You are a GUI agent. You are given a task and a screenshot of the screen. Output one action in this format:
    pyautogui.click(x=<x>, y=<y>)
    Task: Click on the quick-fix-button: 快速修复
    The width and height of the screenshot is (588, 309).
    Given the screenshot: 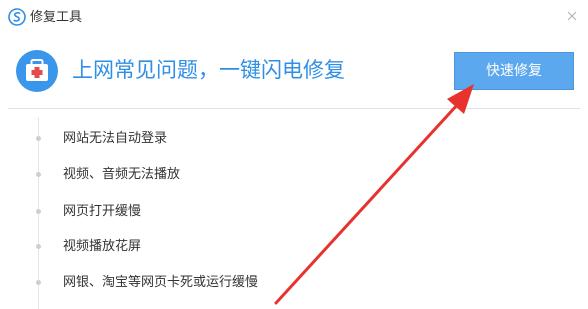 What is the action you would take?
    pyautogui.click(x=514, y=71)
    